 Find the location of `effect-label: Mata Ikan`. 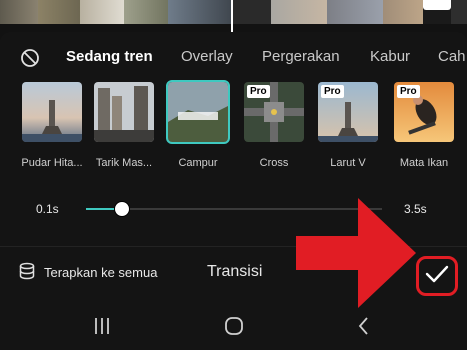

effect-label: Mata Ikan is located at coordinates (424, 163).